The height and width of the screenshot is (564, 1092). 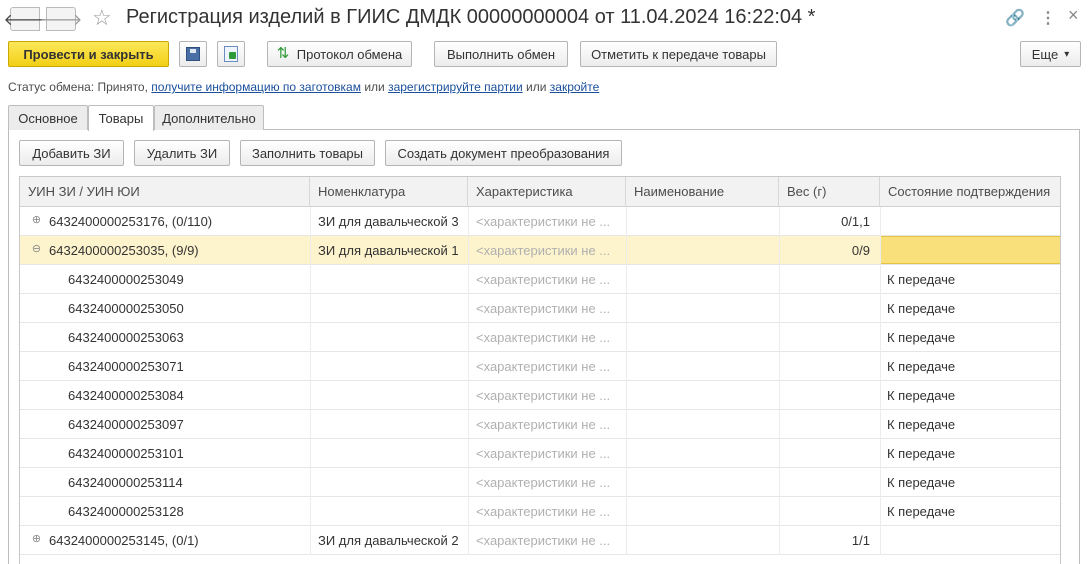 I want to click on exchange-protocol-label: Протокол обмена, so click(x=349, y=54).